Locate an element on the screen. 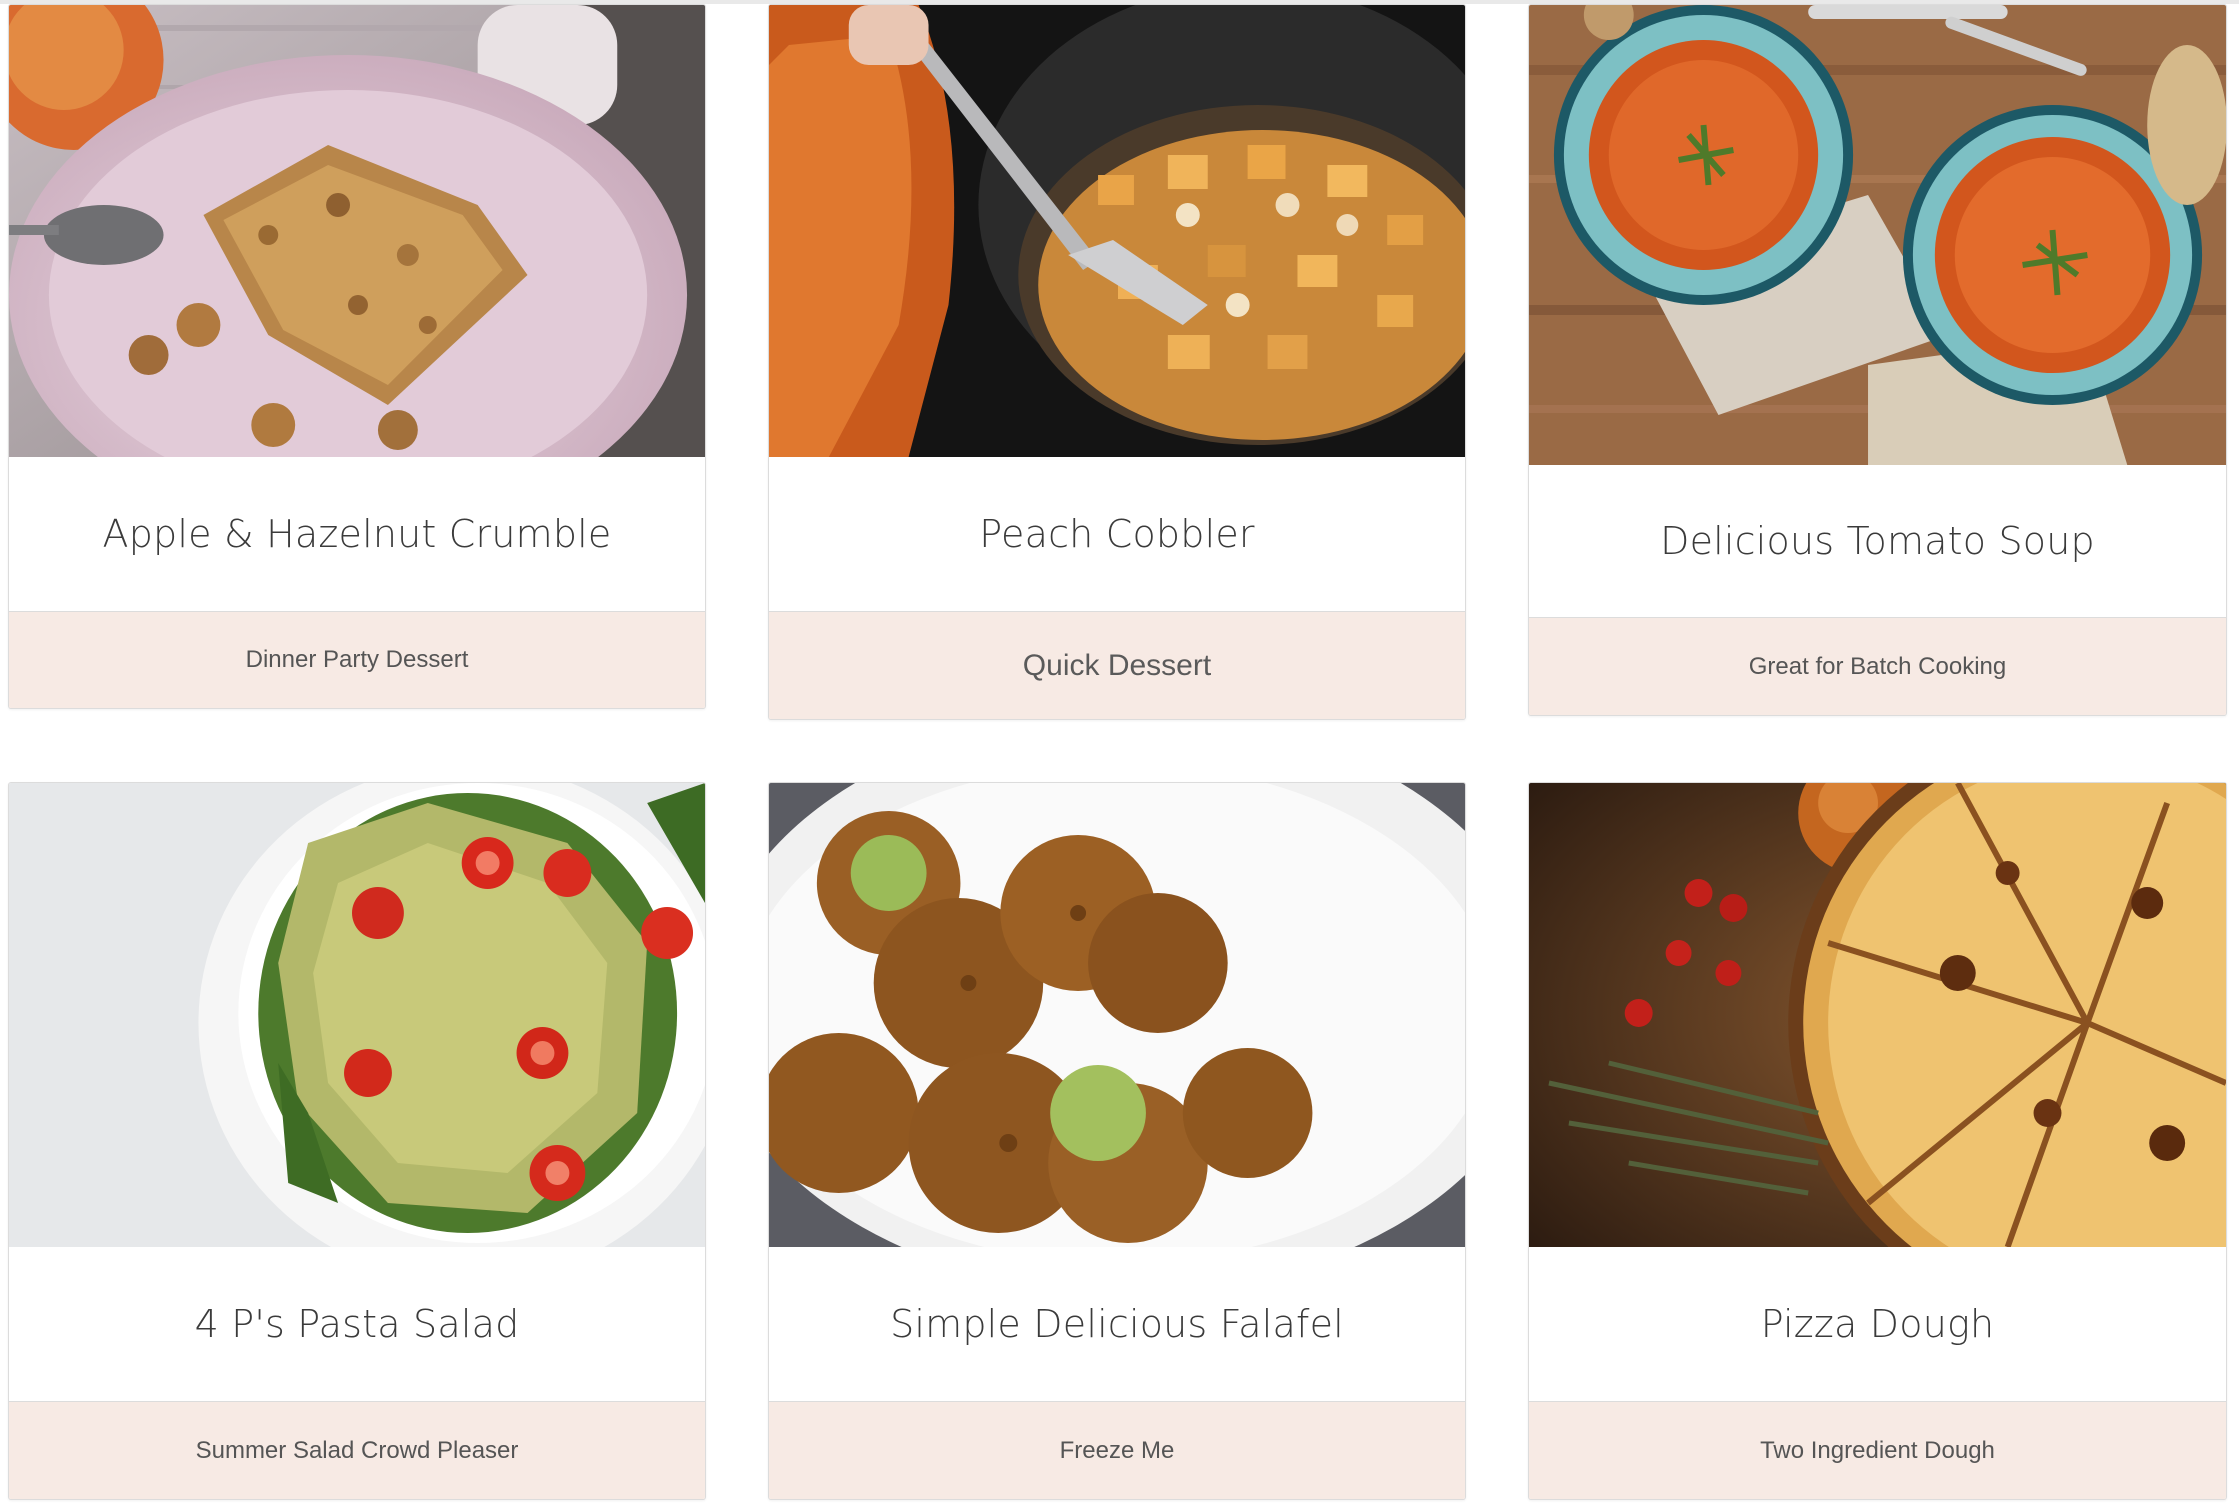  recipe-title: Pizza Dough is located at coordinates (1877, 1324).